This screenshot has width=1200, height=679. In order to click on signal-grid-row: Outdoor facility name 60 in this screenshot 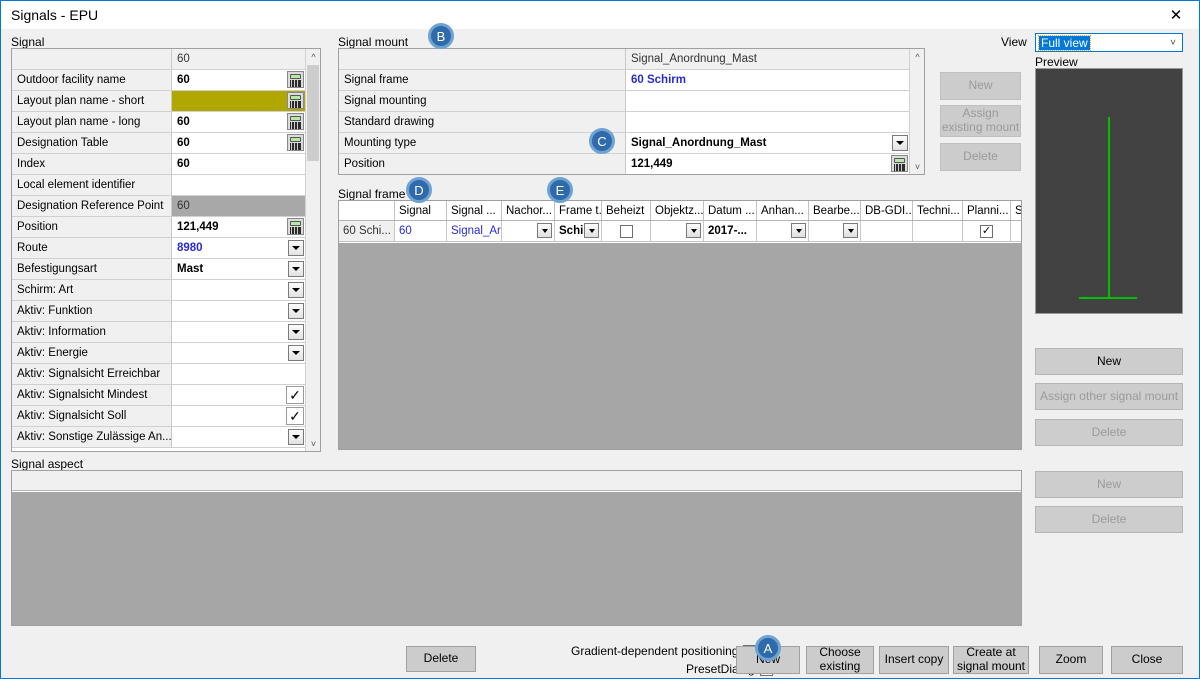, I will do `click(158, 80)`.